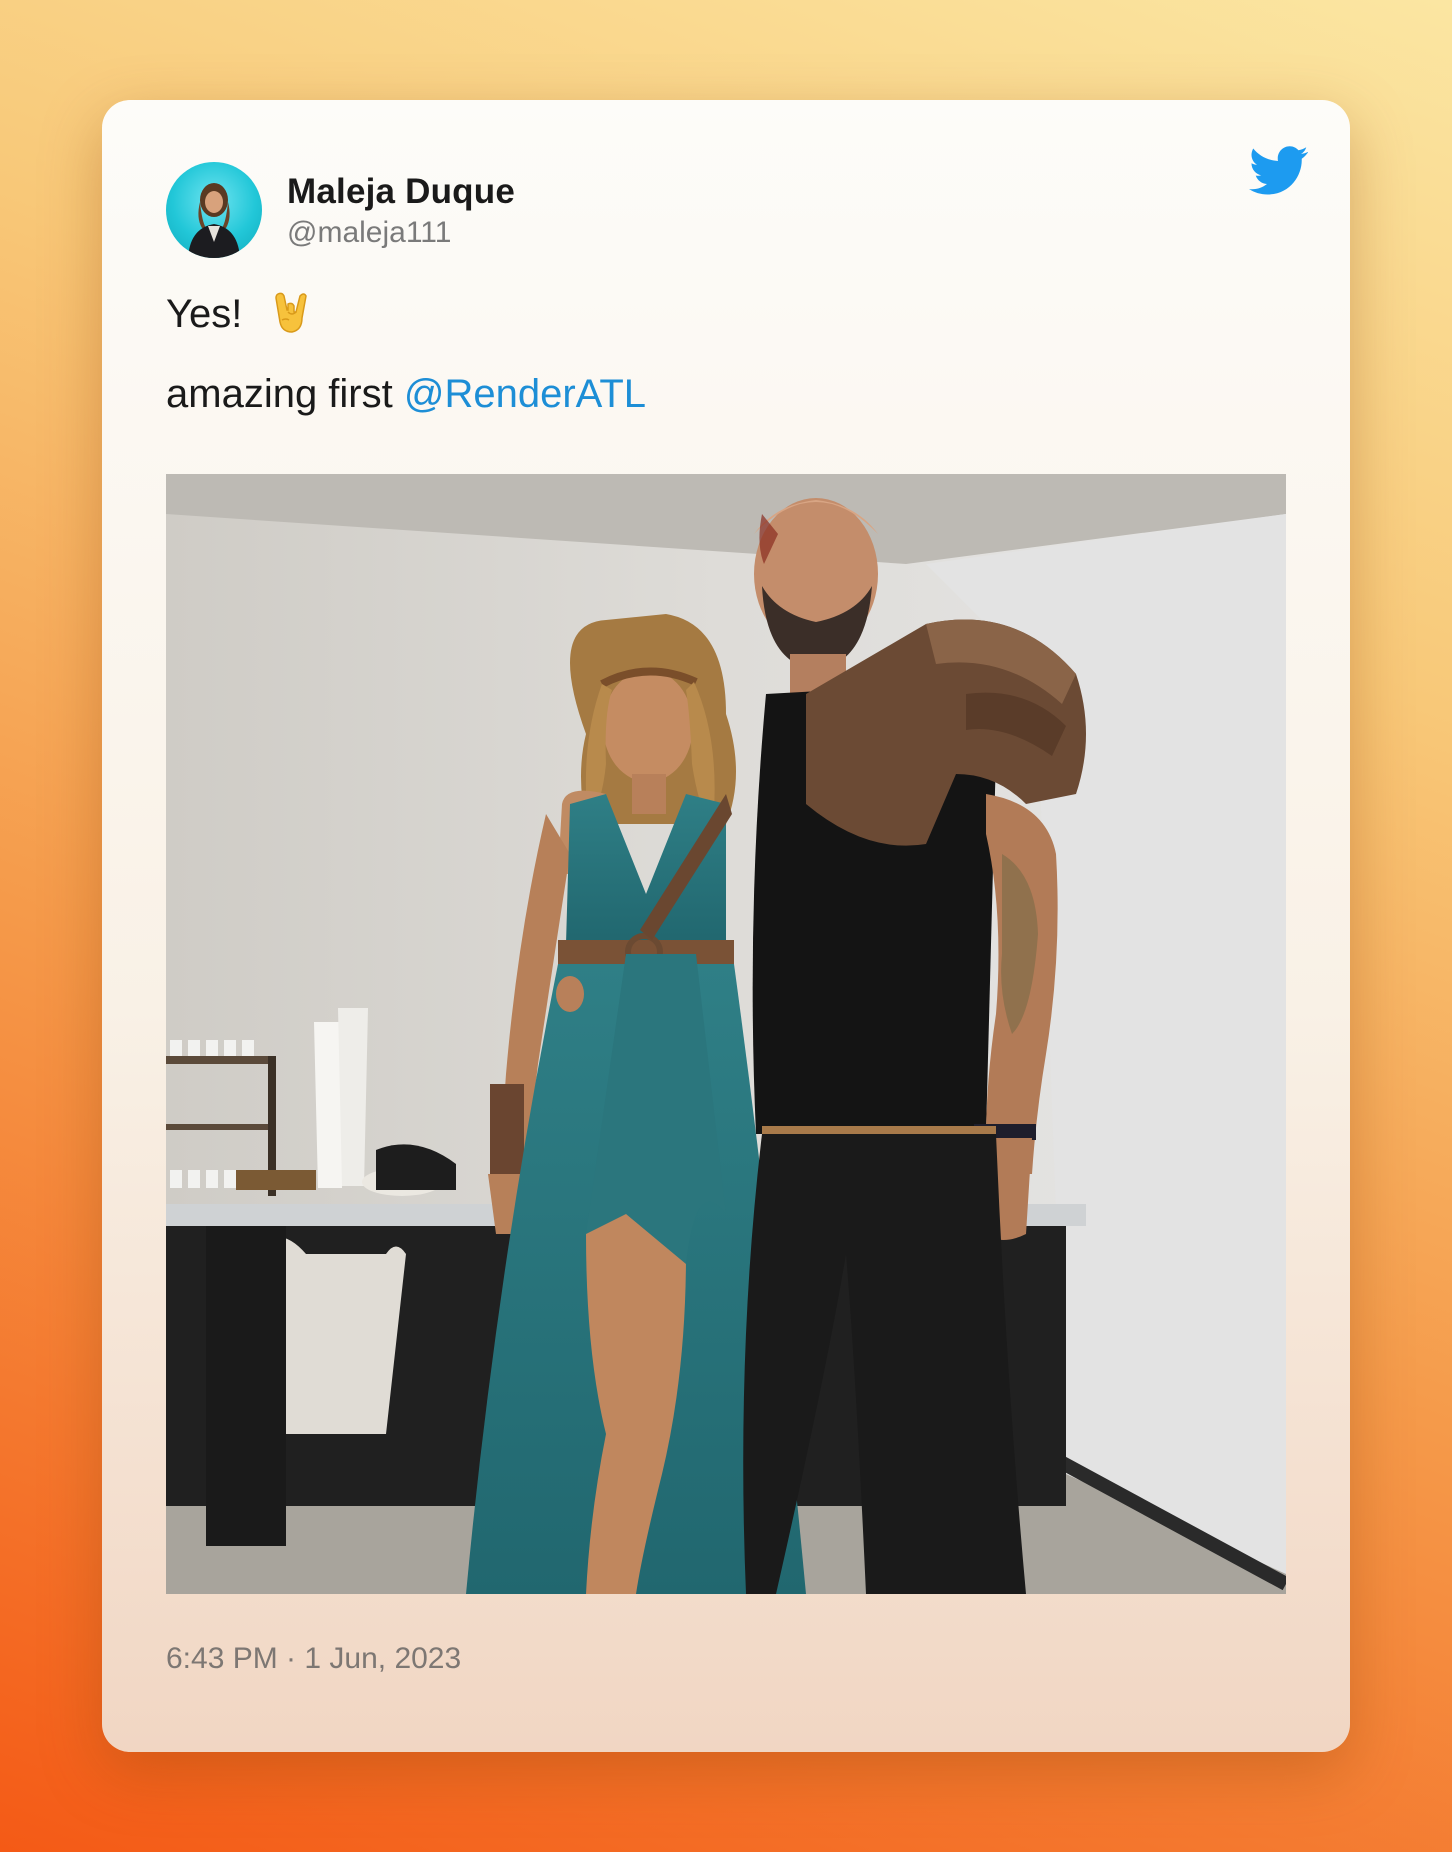 Image resolution: width=1452 pixels, height=1852 pixels. I want to click on author-display-name: Maleja Duque, so click(401, 192).